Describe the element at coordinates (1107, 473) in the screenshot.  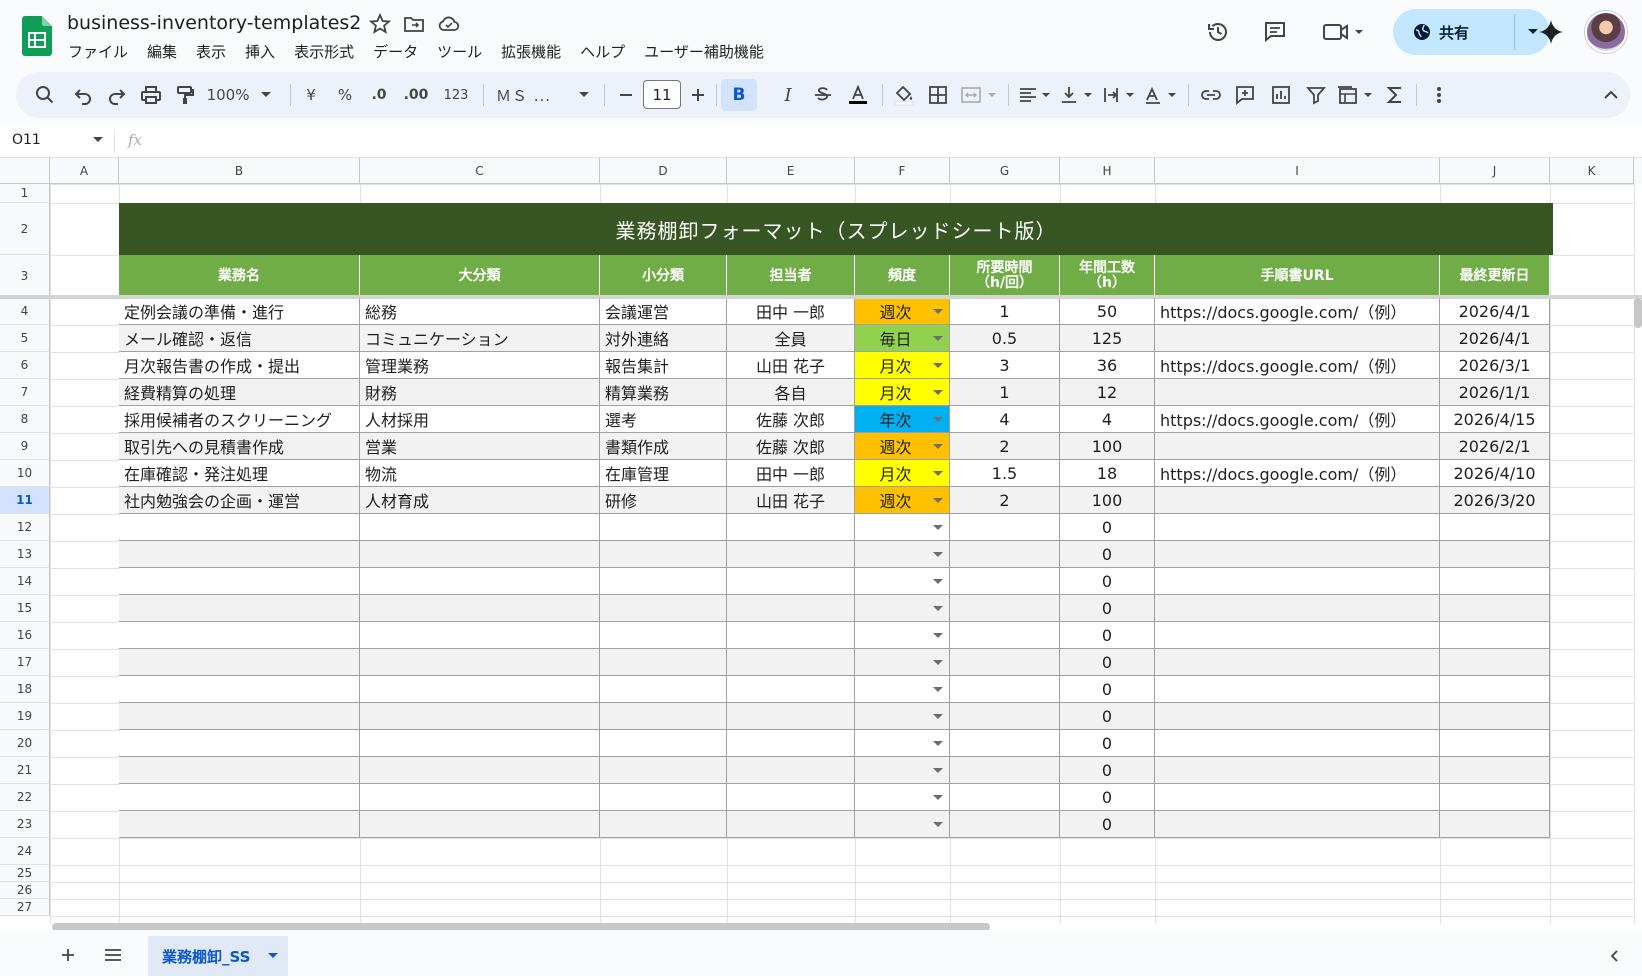
I see `cell-annual-hours: 18` at that location.